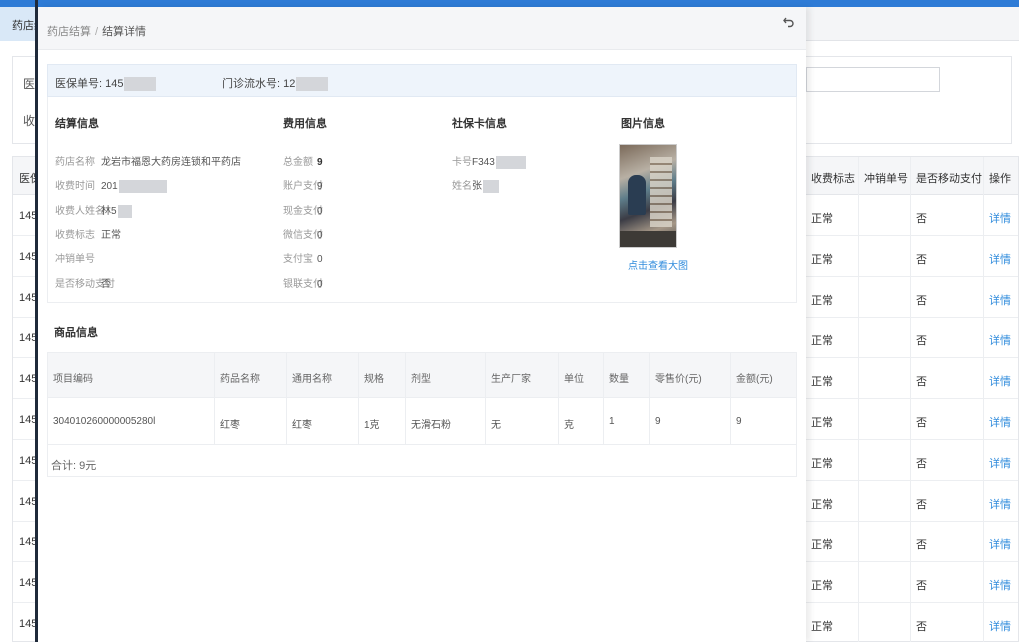  Describe the element at coordinates (79, 84) in the screenshot. I see `insurance-no-label: 医保单号:` at that location.